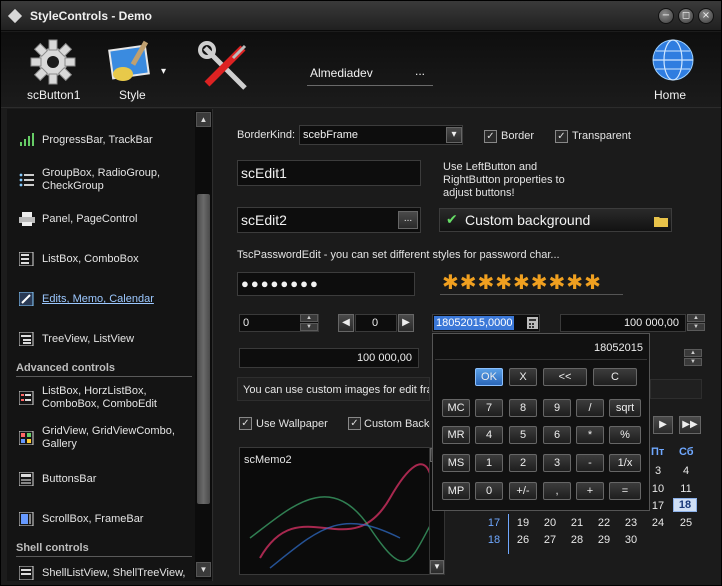 This screenshot has width=722, height=586. I want to click on date-edit: 18052015,0000, so click(486, 323).